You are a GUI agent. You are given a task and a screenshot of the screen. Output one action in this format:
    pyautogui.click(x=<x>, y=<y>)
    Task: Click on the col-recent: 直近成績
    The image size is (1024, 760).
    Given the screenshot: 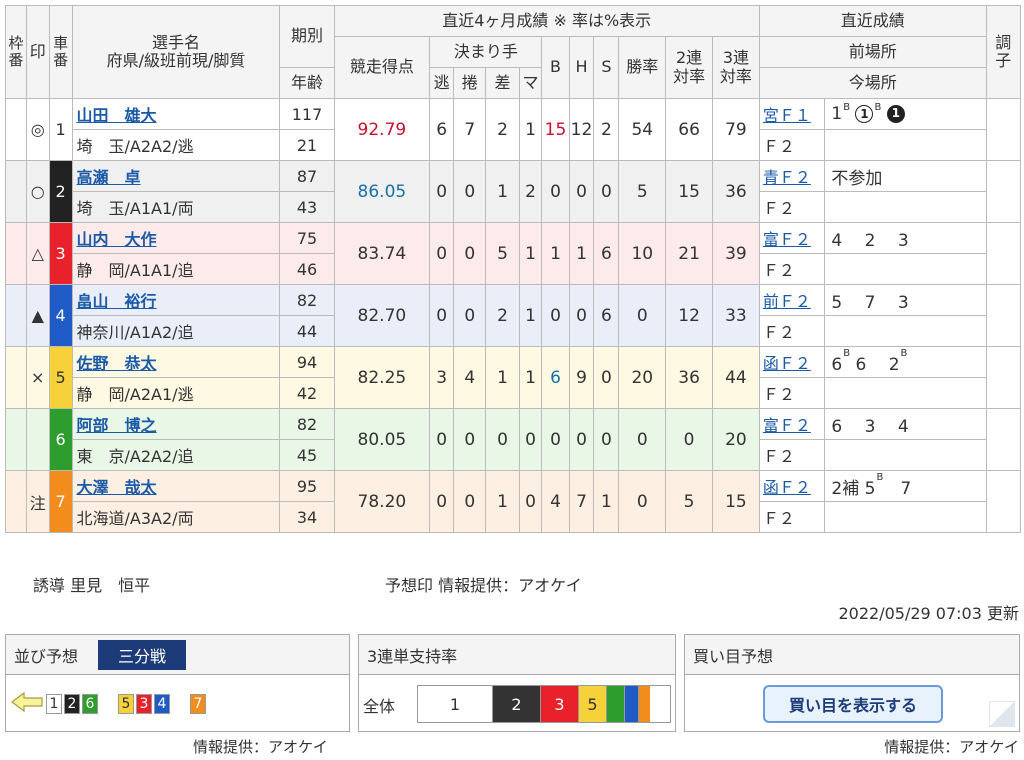 What is the action you would take?
    pyautogui.click(x=872, y=21)
    